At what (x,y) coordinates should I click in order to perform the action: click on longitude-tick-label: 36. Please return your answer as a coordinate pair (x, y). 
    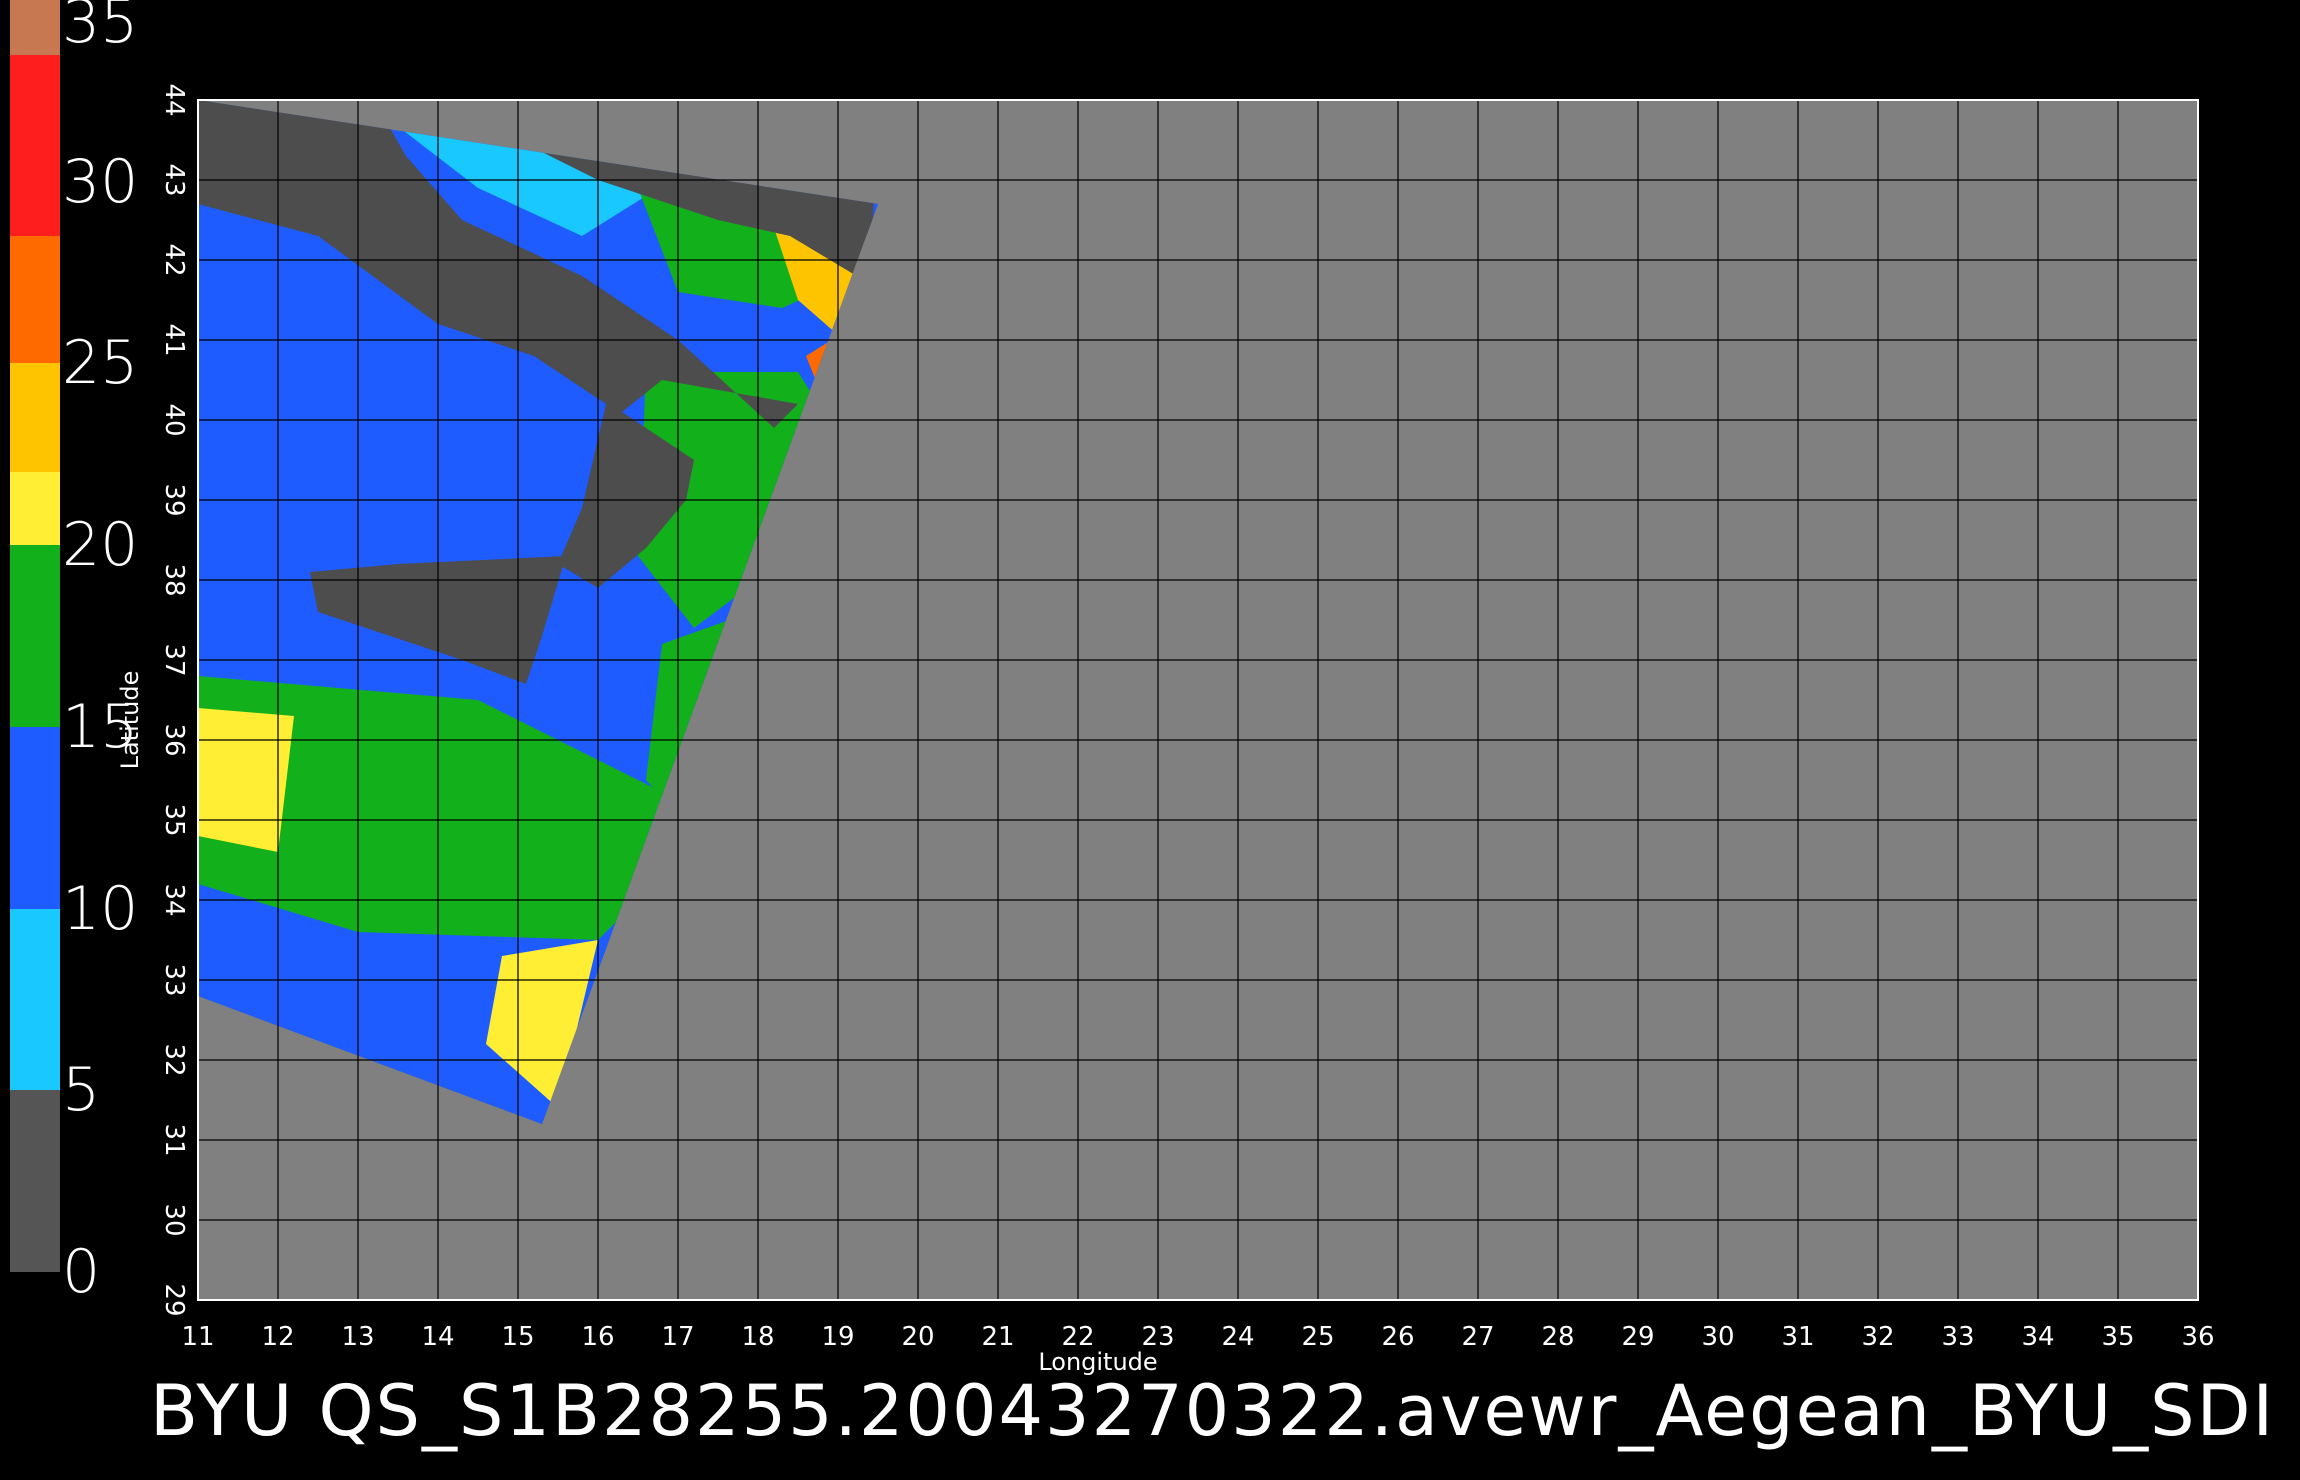
    Looking at the image, I should click on (2197, 1337).